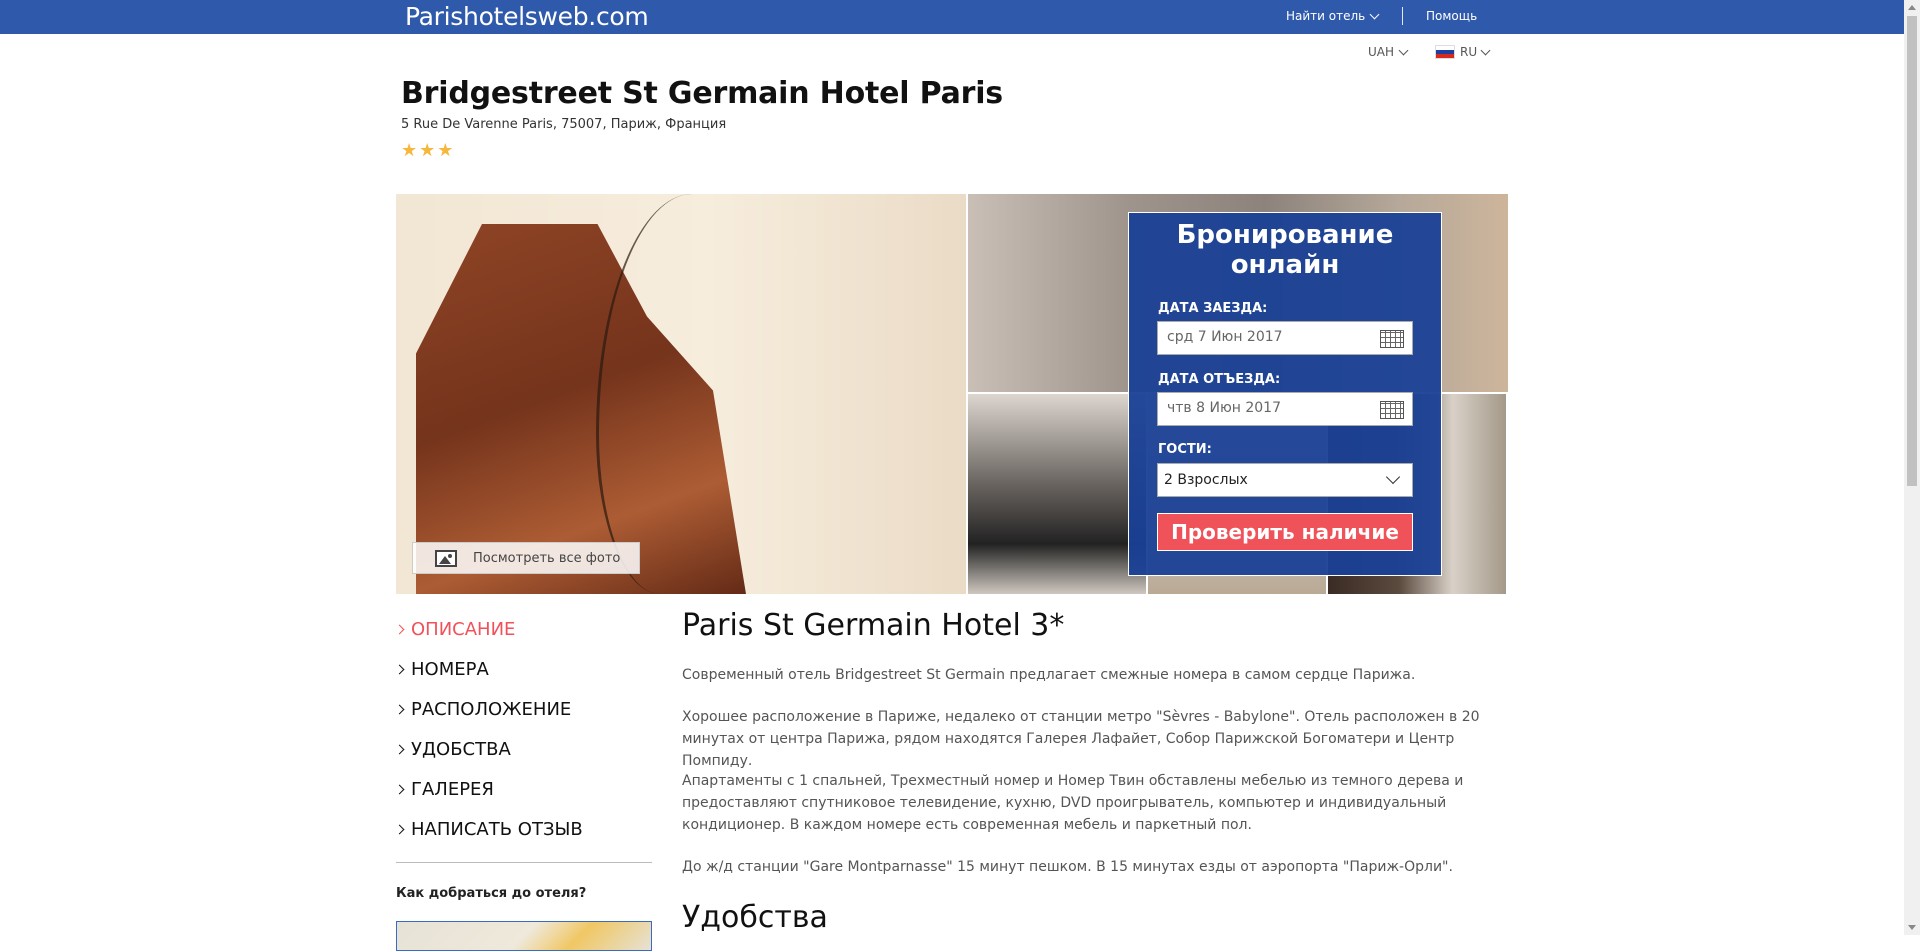 The width and height of the screenshot is (1920, 951). I want to click on nav-item-amenities: УДОБСТВА, so click(523, 754).